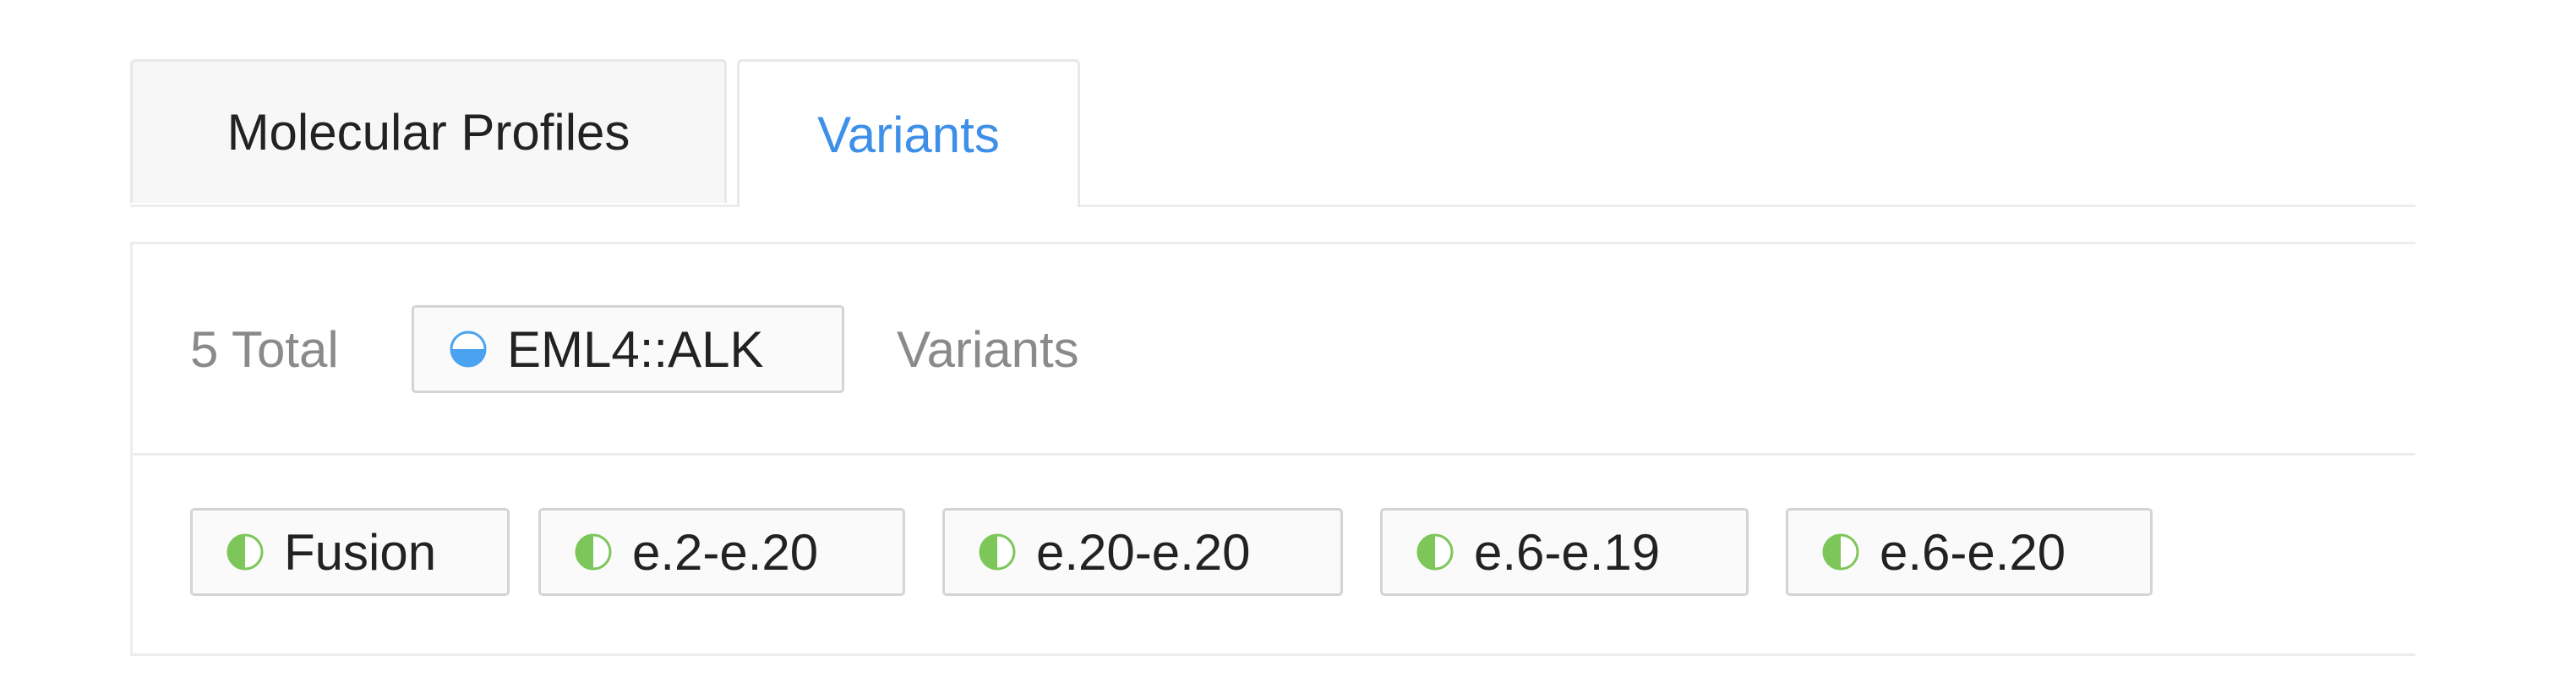  What do you see at coordinates (635, 349) in the screenshot?
I see `gene-label: EML4::ALK` at bounding box center [635, 349].